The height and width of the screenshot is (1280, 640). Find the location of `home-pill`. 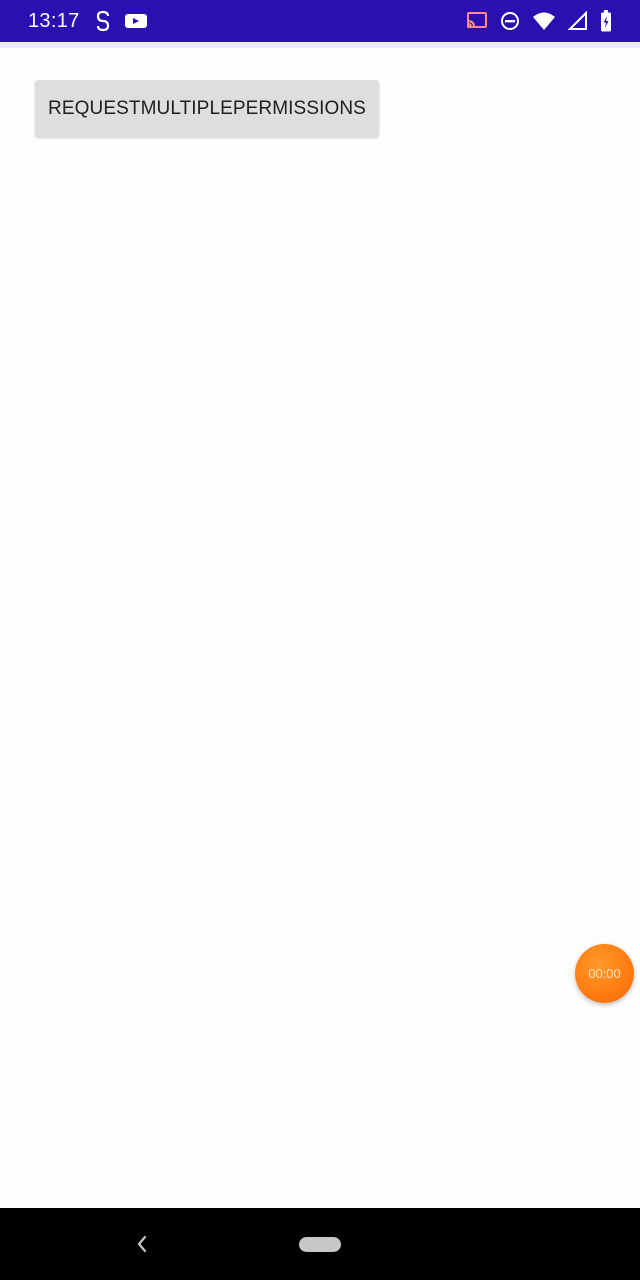

home-pill is located at coordinates (320, 1244).